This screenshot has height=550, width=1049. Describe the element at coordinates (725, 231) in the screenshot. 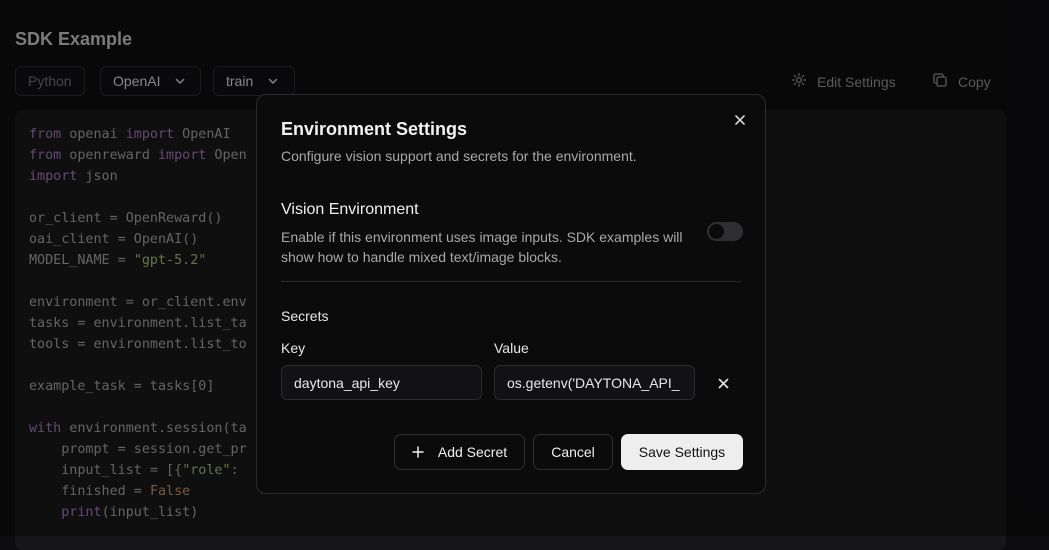

I see `vision-toggle` at that location.